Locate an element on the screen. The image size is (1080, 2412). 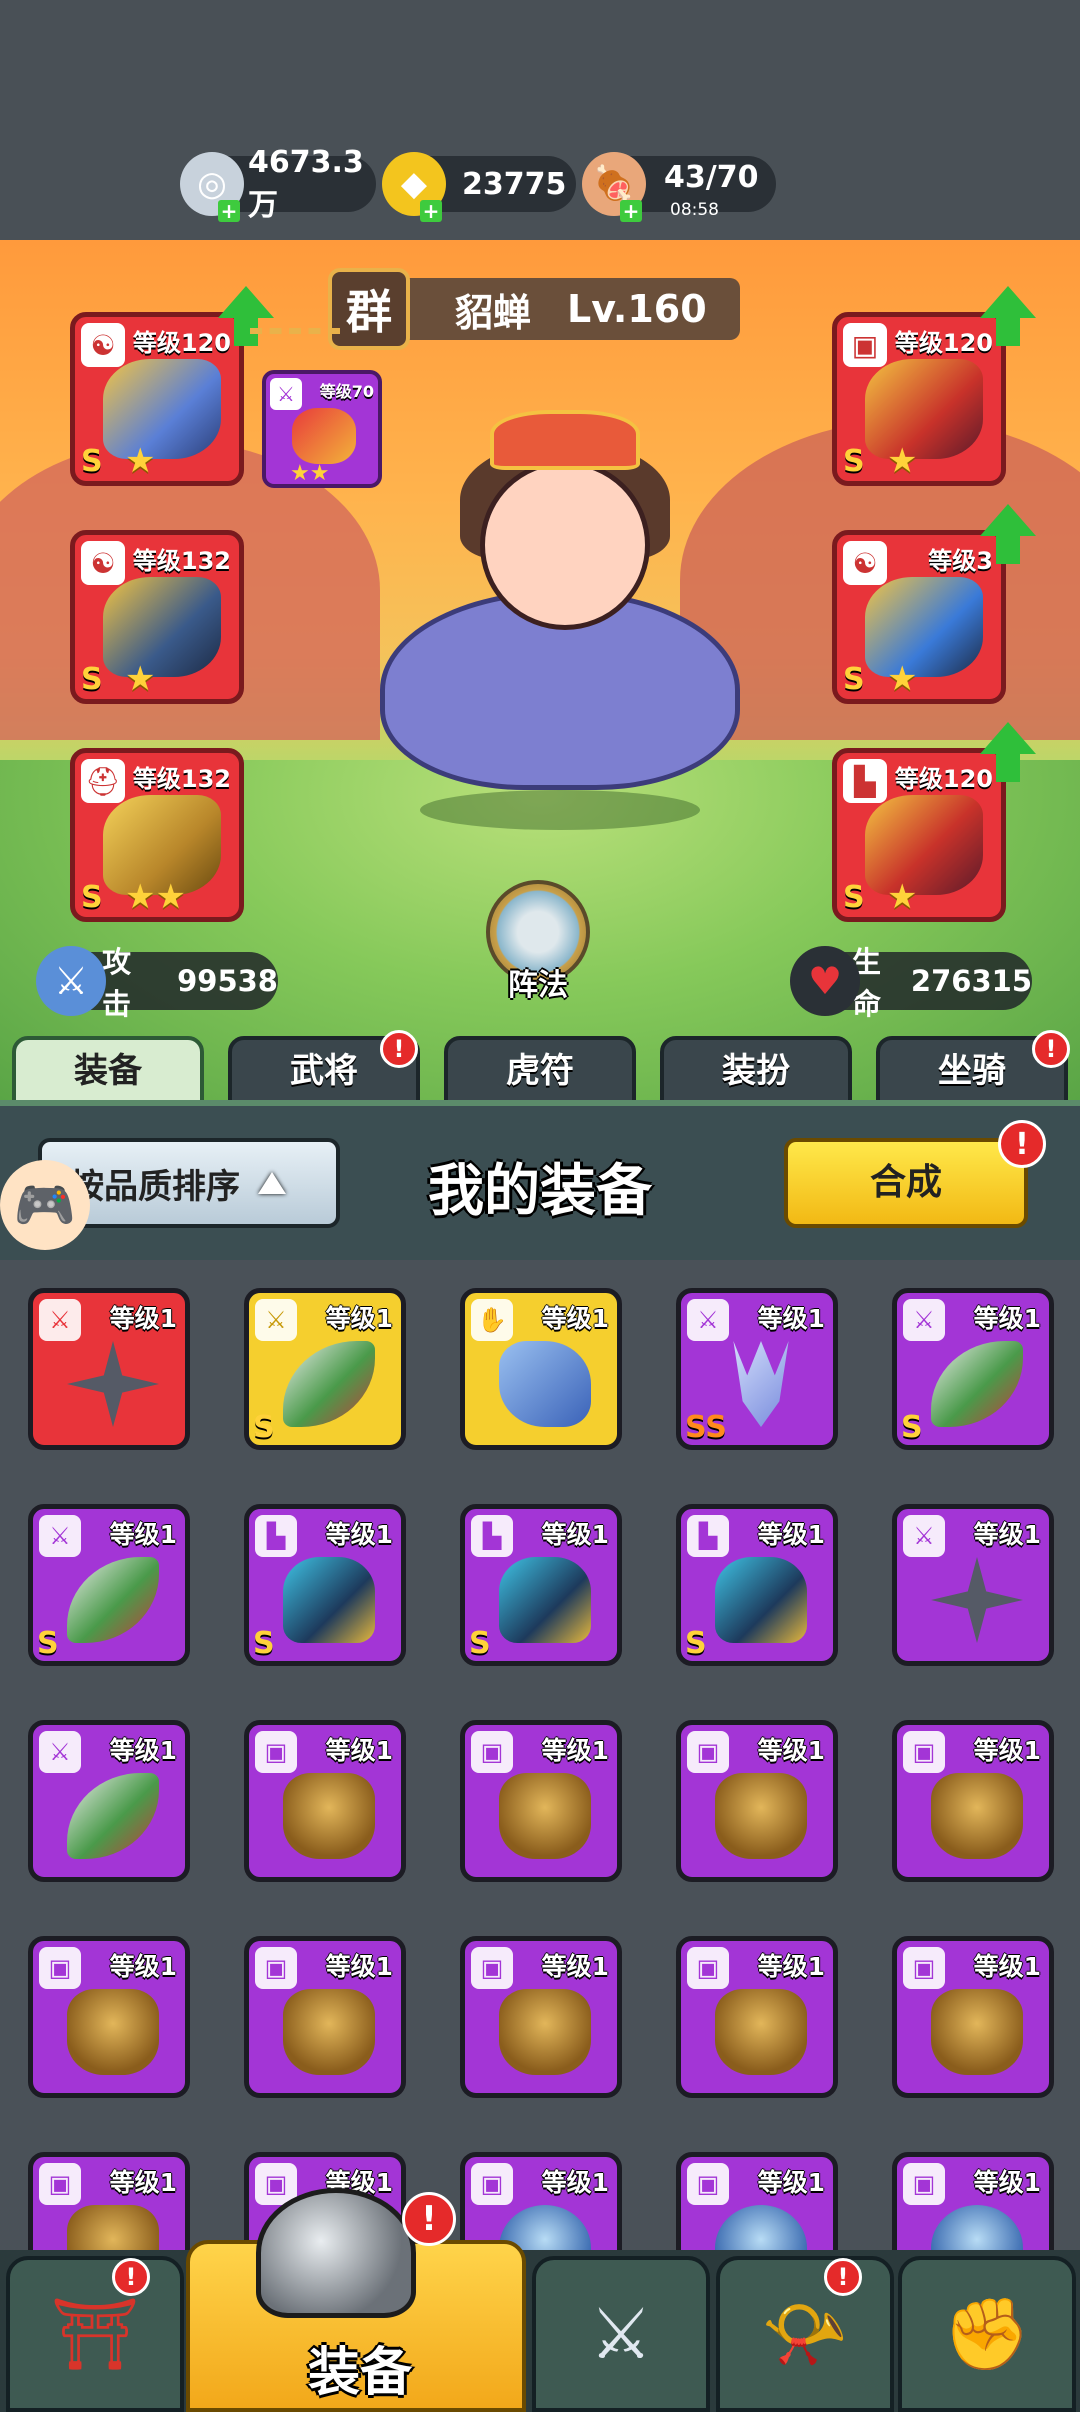
add-stamina-icon: + is located at coordinates (631, 211).